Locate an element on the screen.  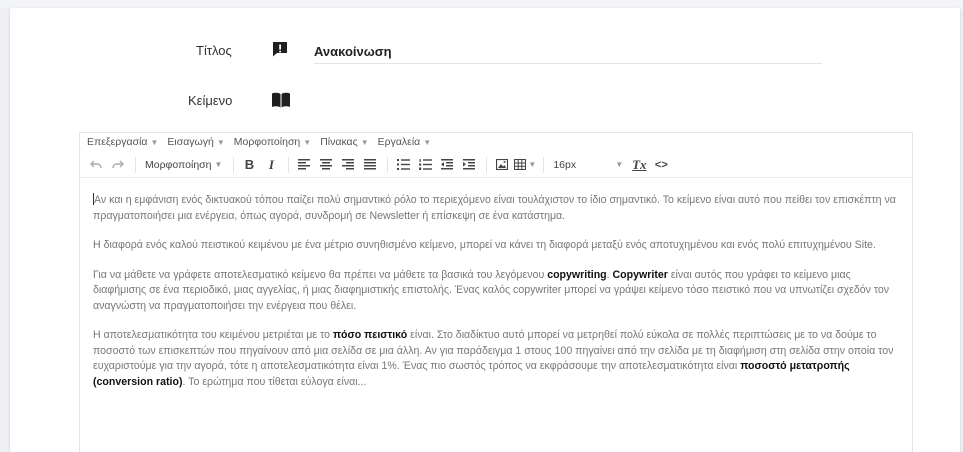
bold-text: copywriting is located at coordinates (577, 274).